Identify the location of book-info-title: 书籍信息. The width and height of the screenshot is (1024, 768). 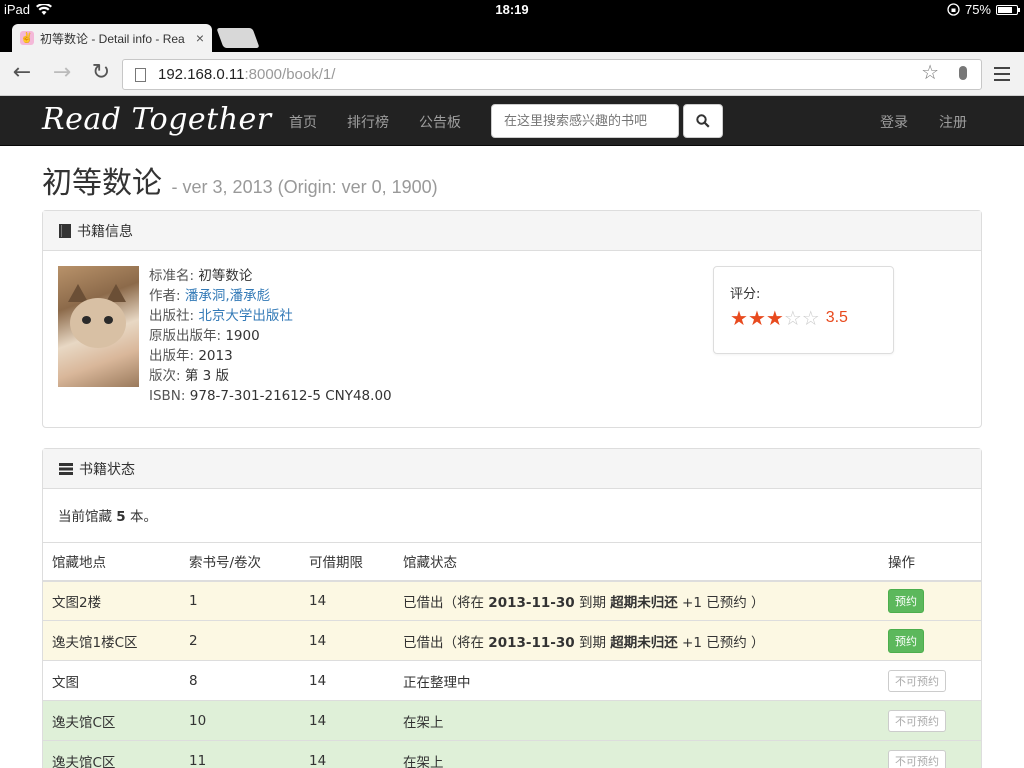
(105, 231).